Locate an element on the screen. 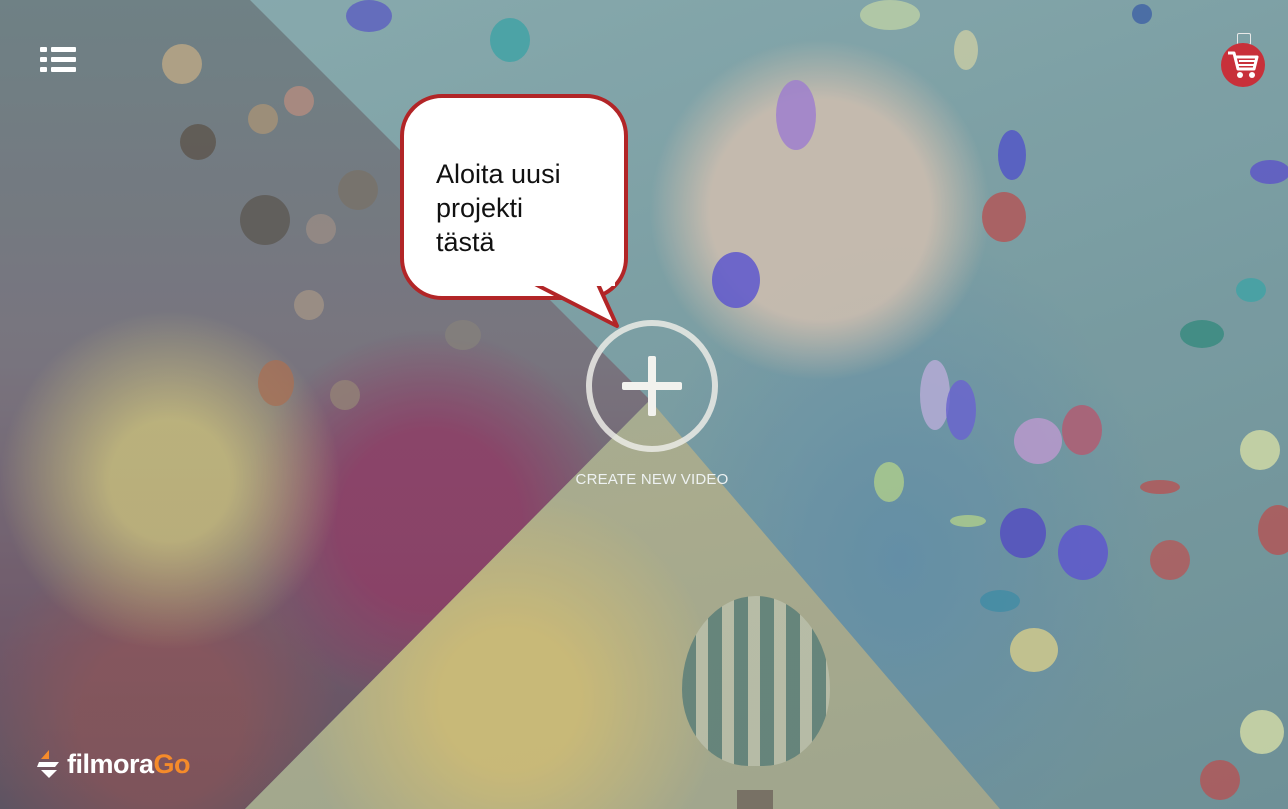 This screenshot has width=1288, height=809. callout-text: Aloita uusi projekti tästä is located at coordinates (498, 208).